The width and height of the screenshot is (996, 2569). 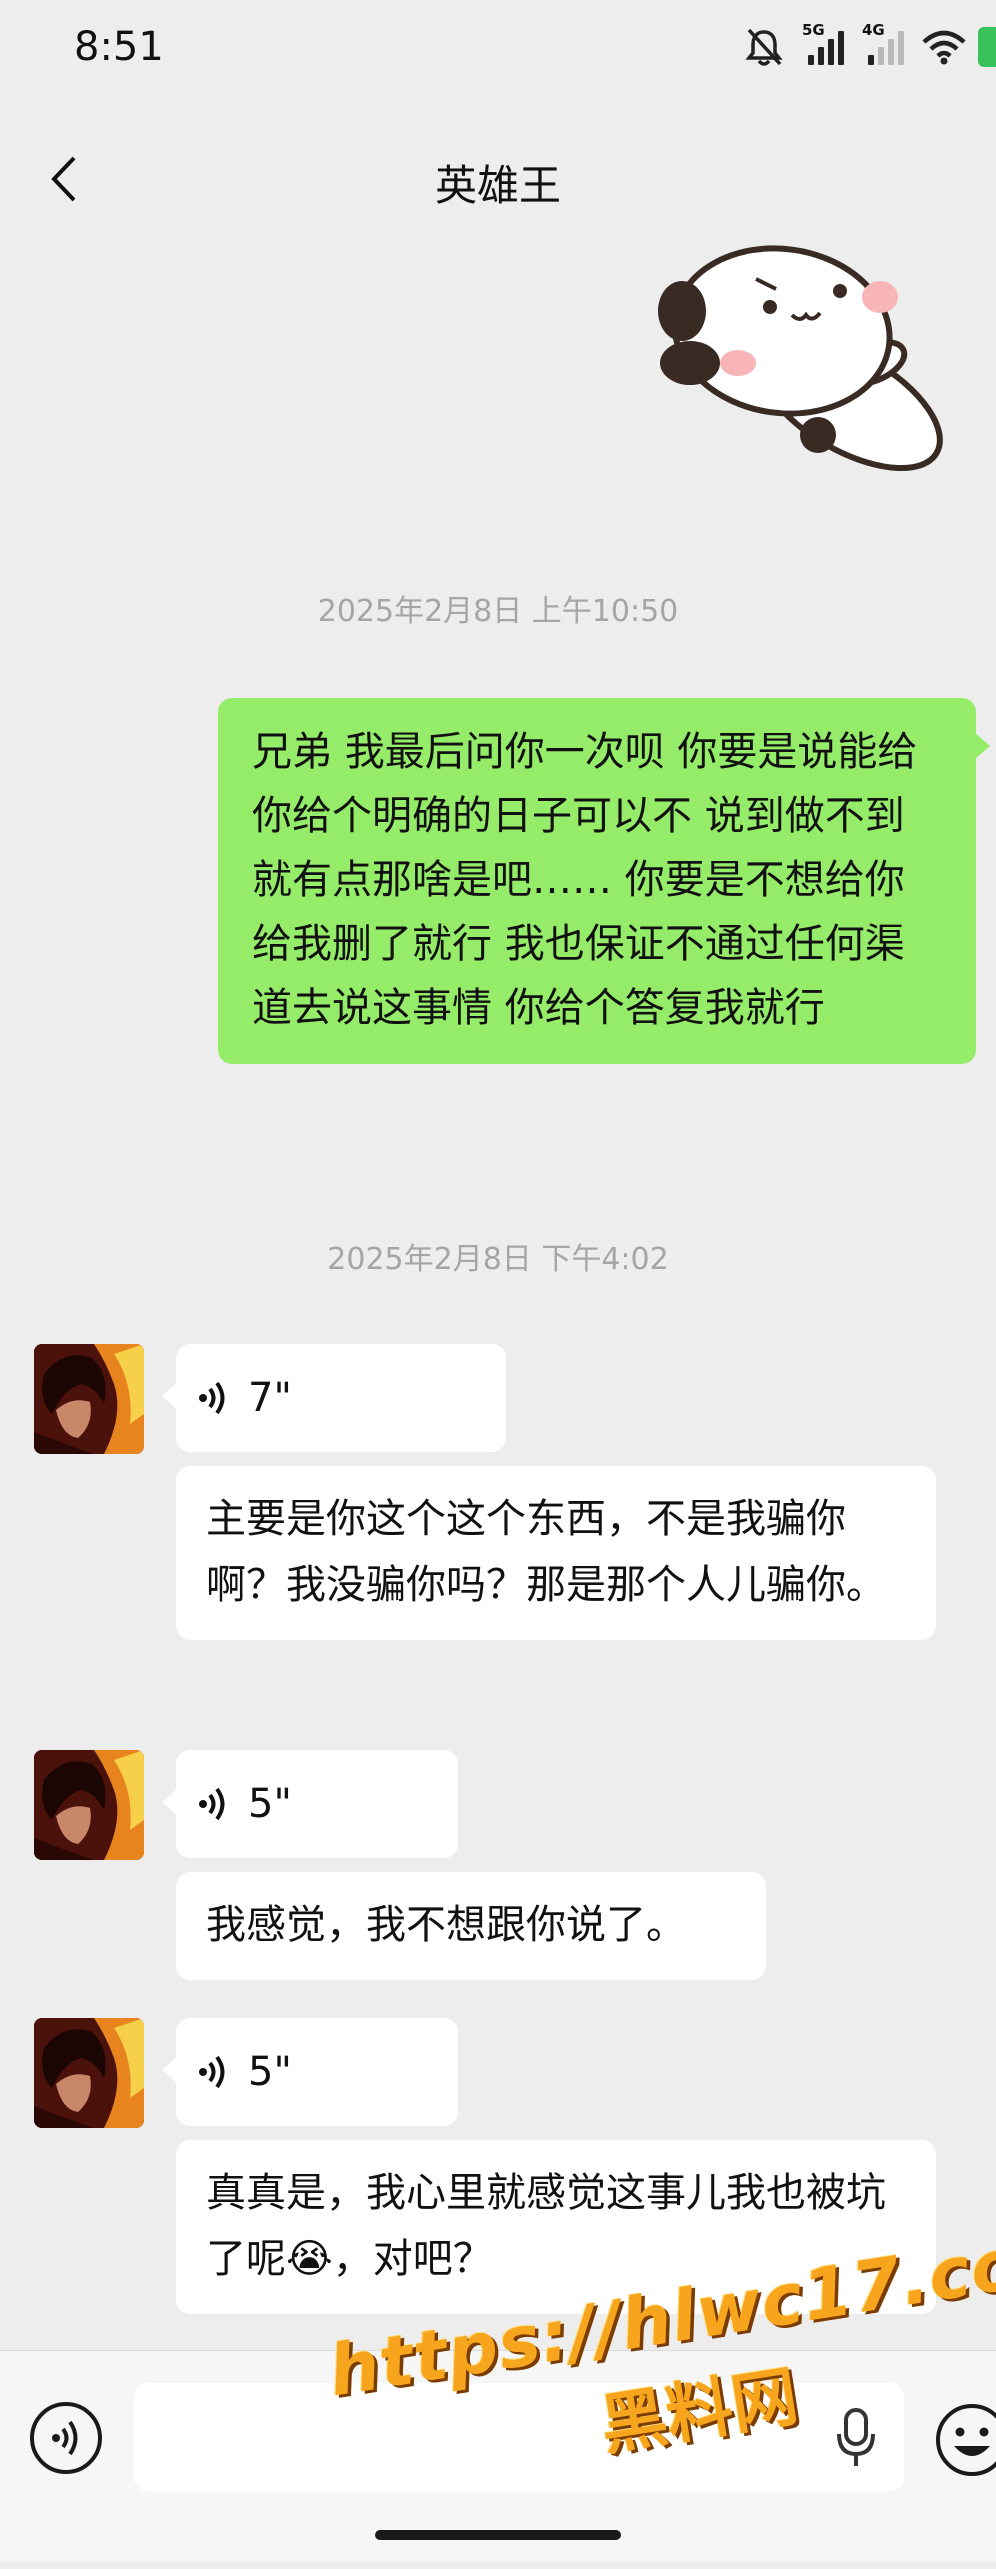 What do you see at coordinates (270, 1398) in the screenshot?
I see `voice-duration: 7"` at bounding box center [270, 1398].